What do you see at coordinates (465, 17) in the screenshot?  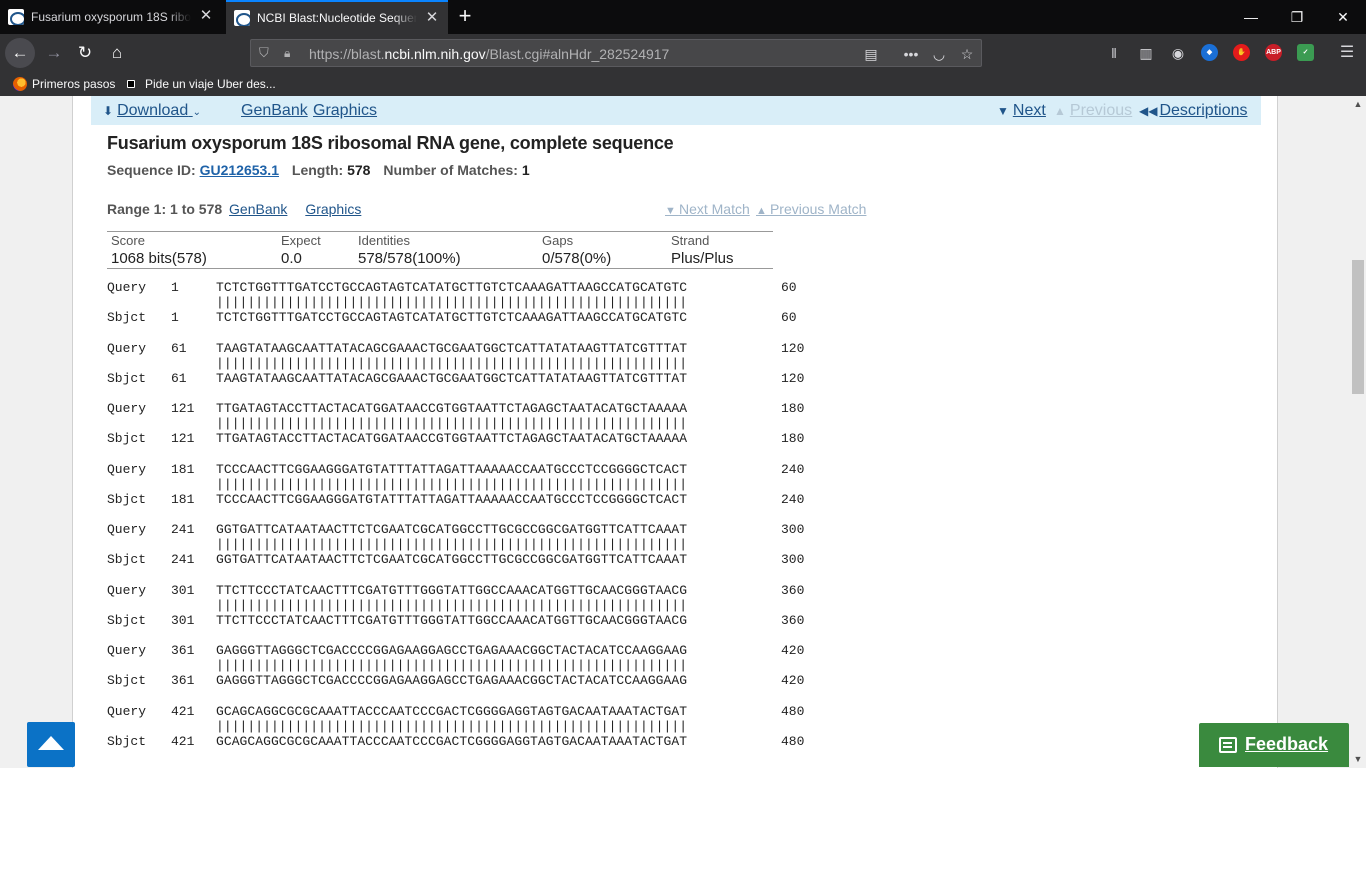 I see `new-tab-plus-icon: +` at bounding box center [465, 17].